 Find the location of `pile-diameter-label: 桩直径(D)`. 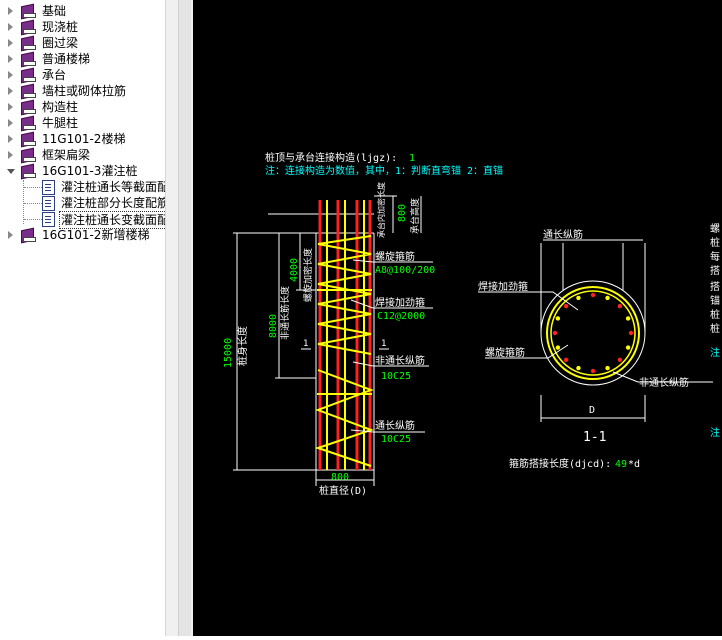

pile-diameter-label: 桩直径(D) is located at coordinates (343, 490).